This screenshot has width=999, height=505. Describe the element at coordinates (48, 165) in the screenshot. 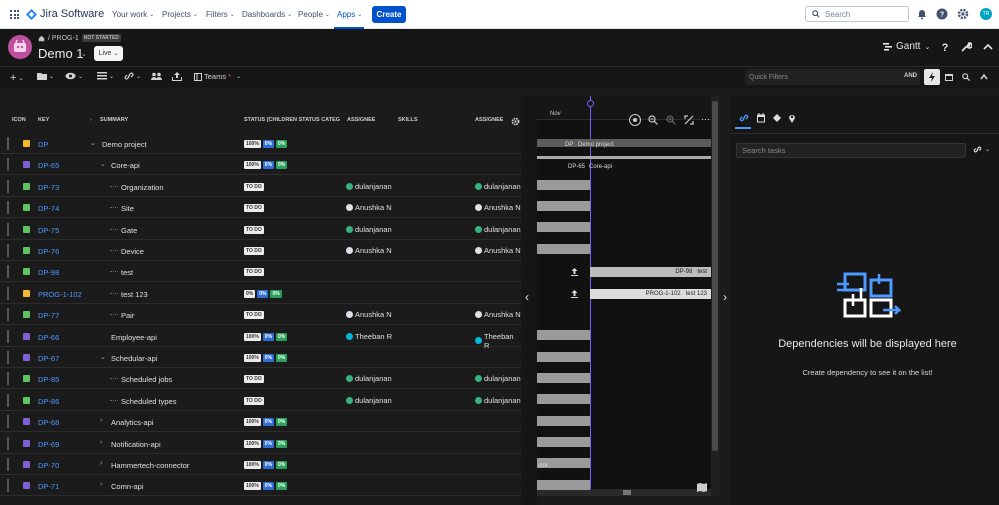

I see `issue-key: DP-65` at that location.